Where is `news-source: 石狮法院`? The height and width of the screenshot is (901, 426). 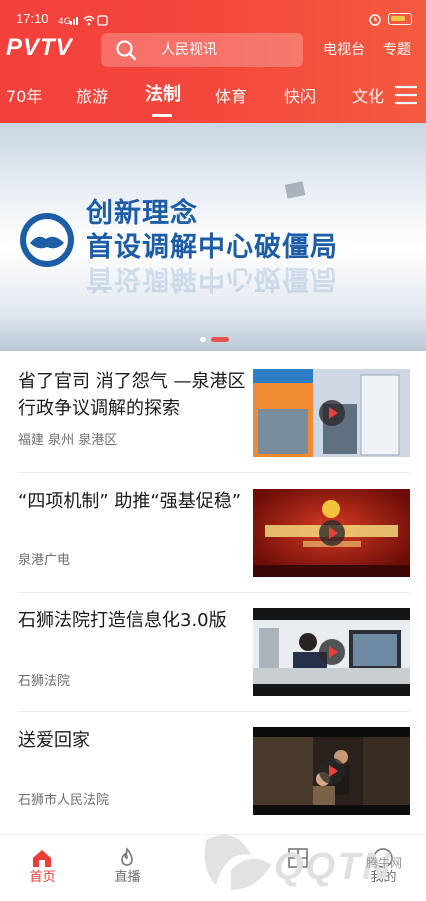 news-source: 石狮法院 is located at coordinates (44, 681).